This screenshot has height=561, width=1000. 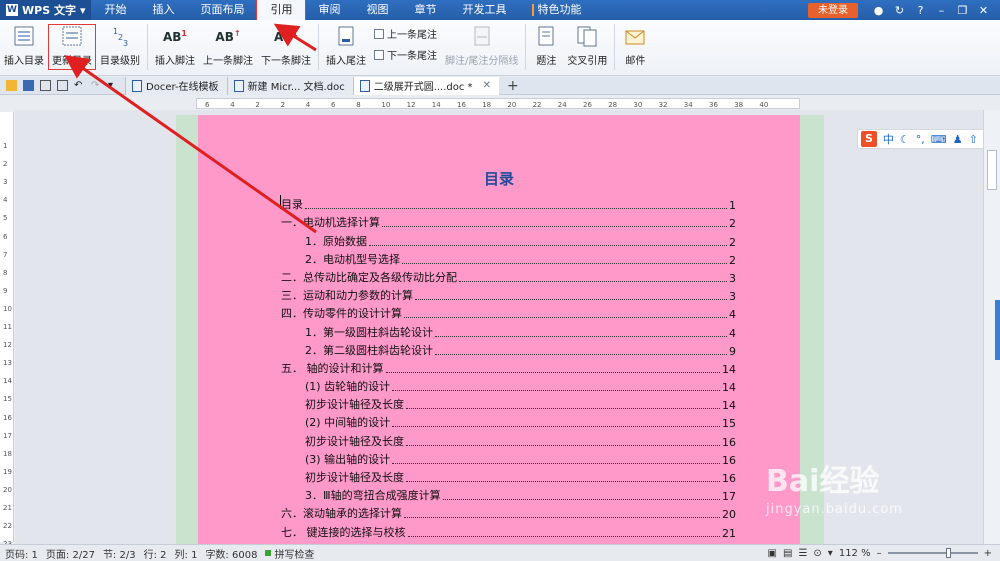 What do you see at coordinates (939, 139) in the screenshot?
I see `keyboard-icon: ⌨` at bounding box center [939, 139].